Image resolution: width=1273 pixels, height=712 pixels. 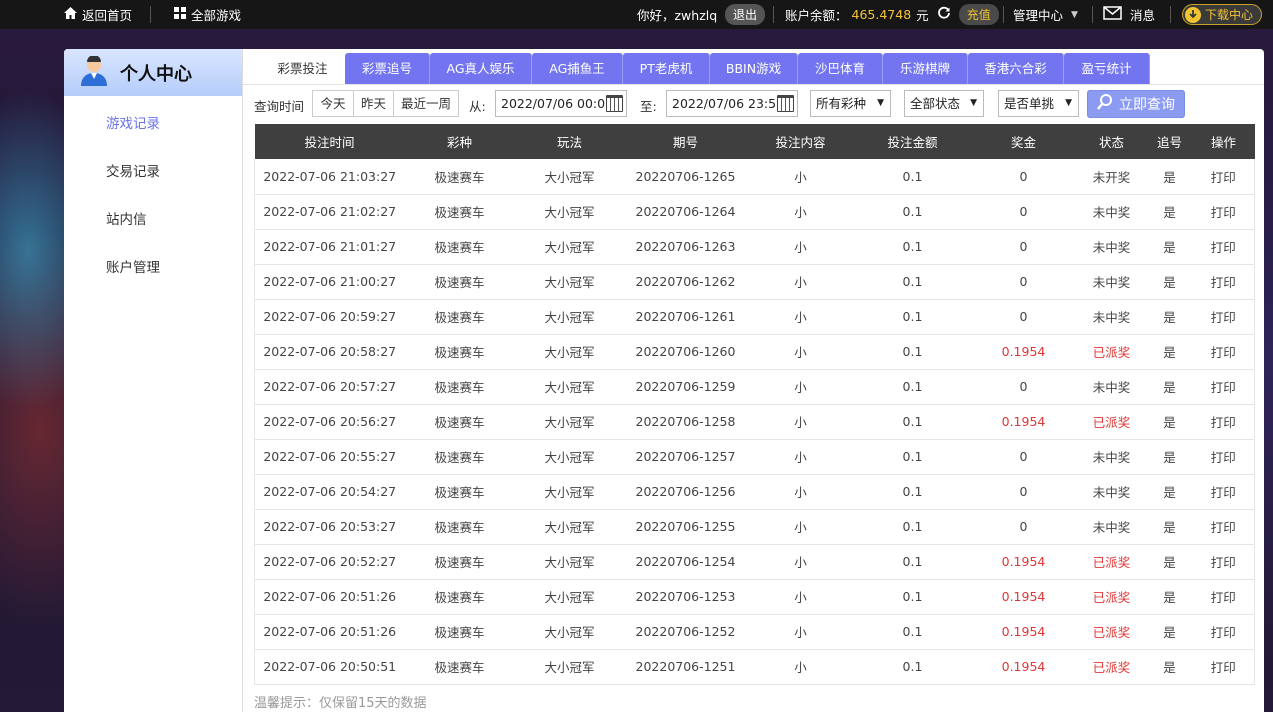 What do you see at coordinates (1136, 104) in the screenshot?
I see `query-button: 立即查询` at bounding box center [1136, 104].